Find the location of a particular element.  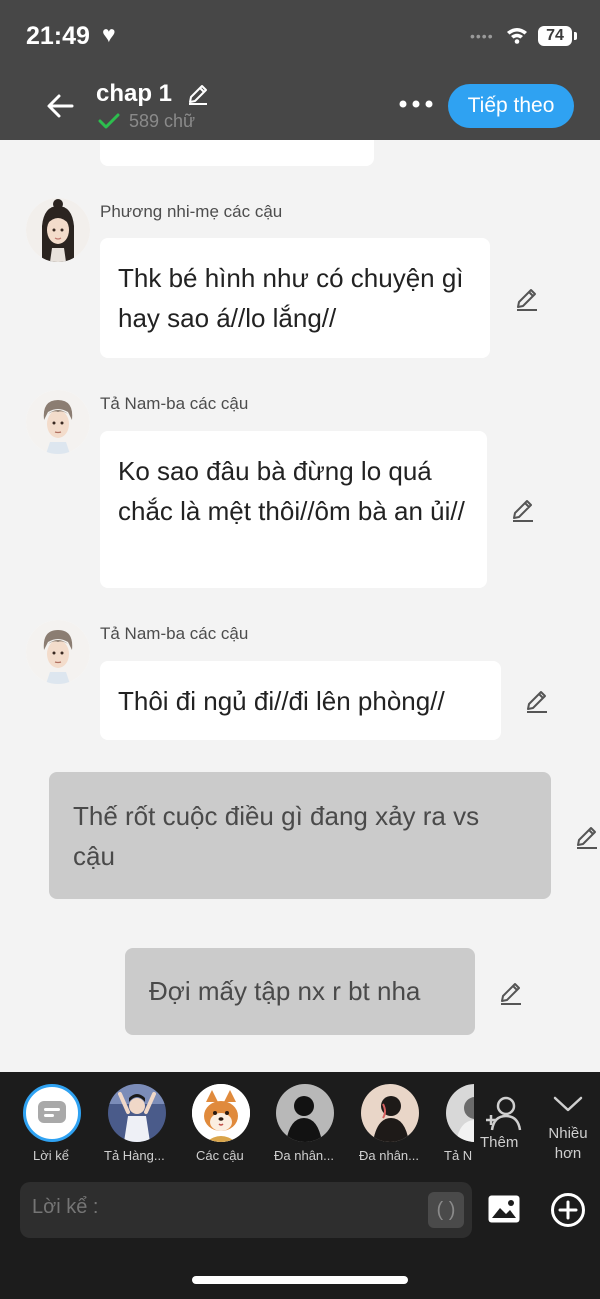

message-text: Thôi đi ngủ đi//đi lên phòng// is located at coordinates (281, 701).